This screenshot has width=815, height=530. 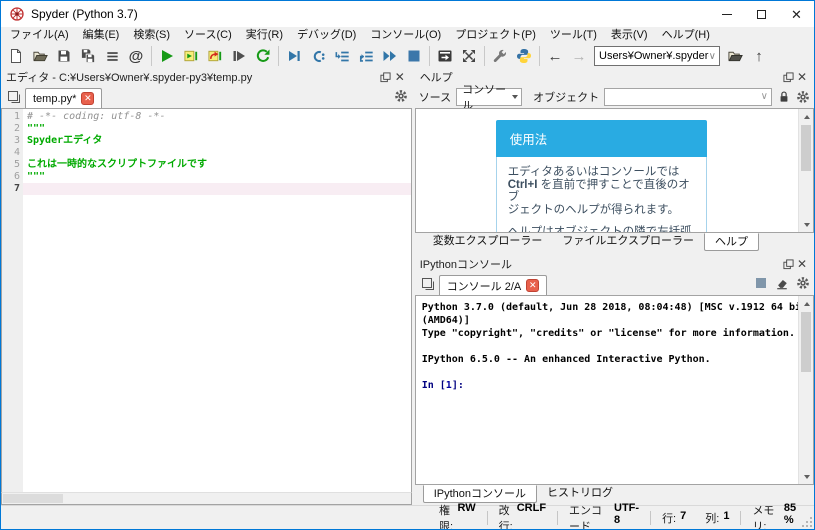 I want to click on help-close-button: ✕, so click(x=802, y=77).